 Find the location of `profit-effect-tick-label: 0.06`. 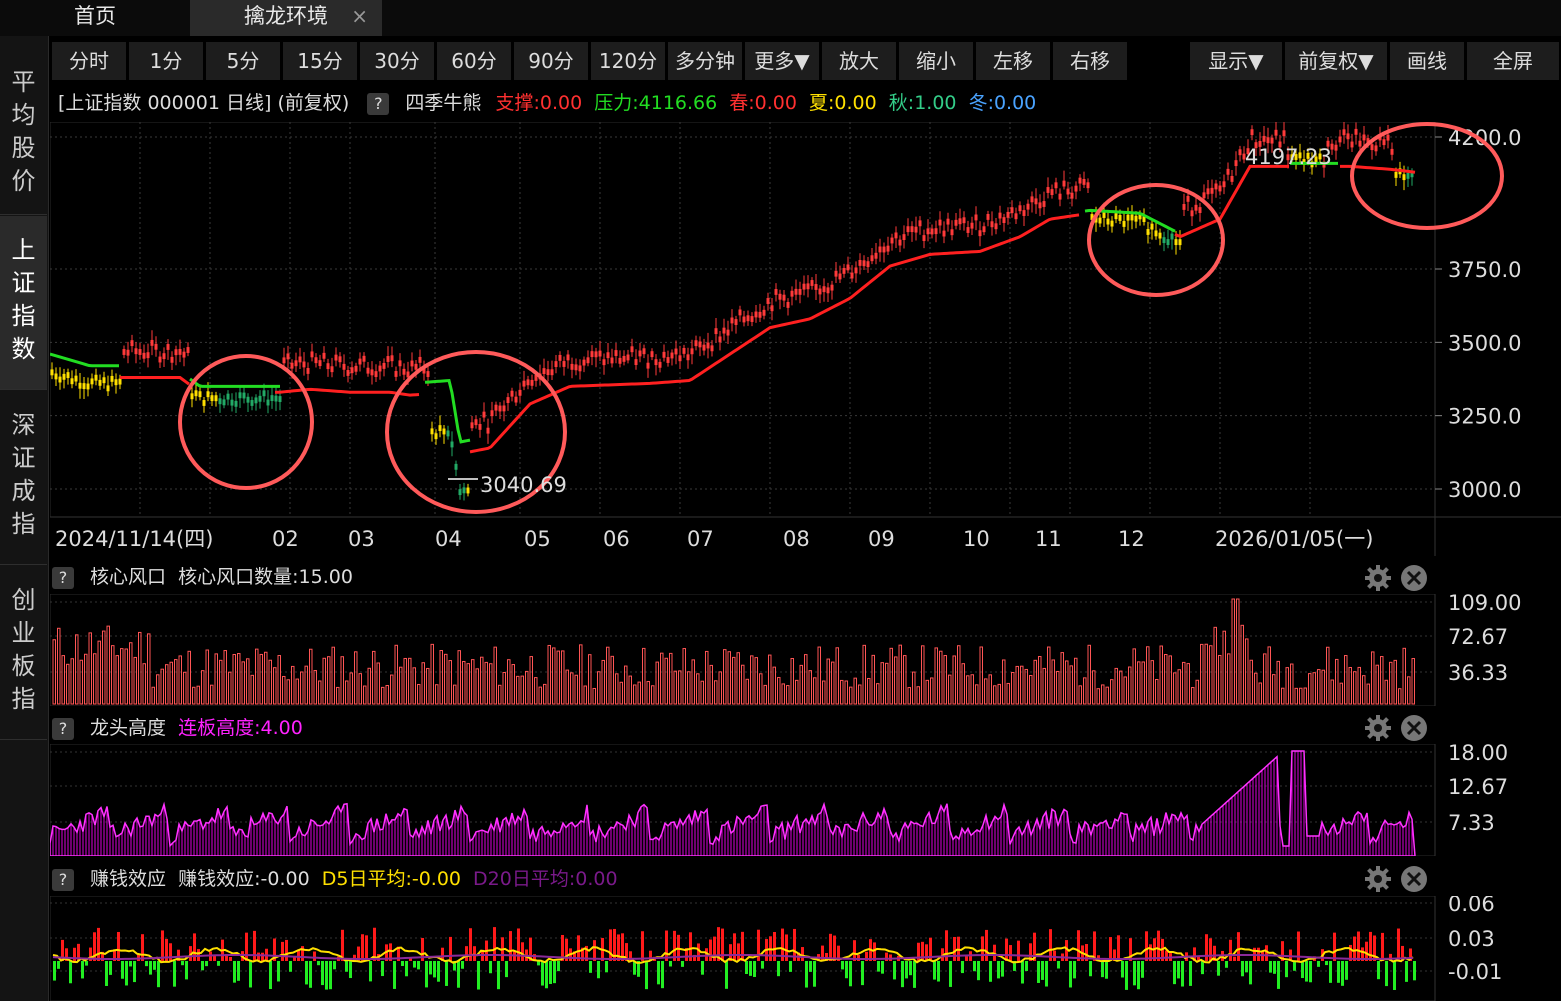

profit-effect-tick-label: 0.06 is located at coordinates (1471, 906).